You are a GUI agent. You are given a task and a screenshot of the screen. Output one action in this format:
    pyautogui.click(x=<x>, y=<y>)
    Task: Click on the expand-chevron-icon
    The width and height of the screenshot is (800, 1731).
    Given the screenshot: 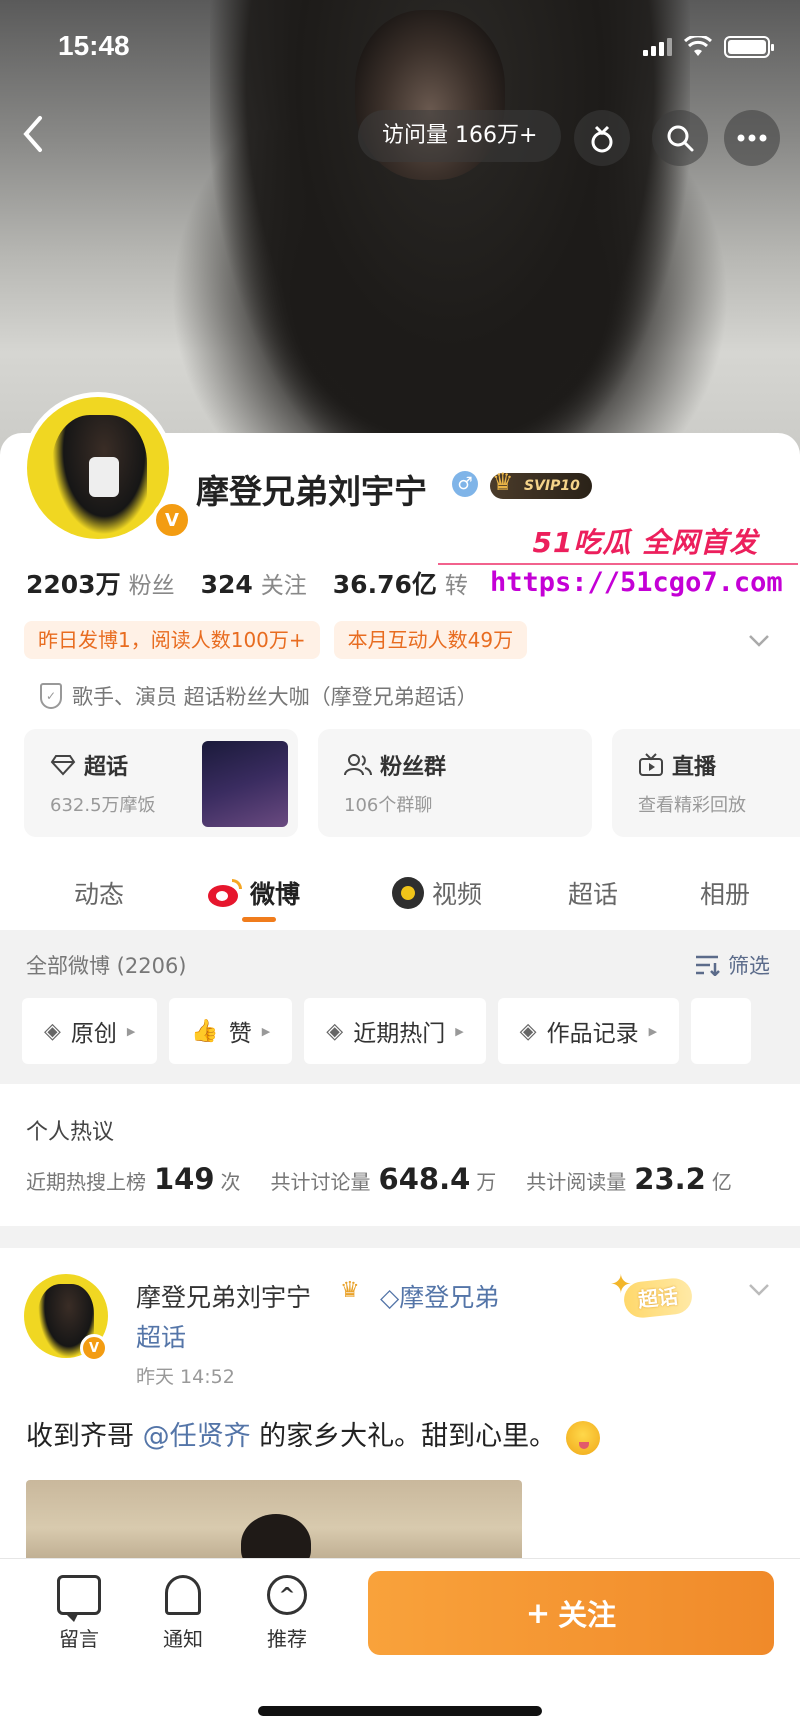 What is the action you would take?
    pyautogui.click(x=759, y=641)
    